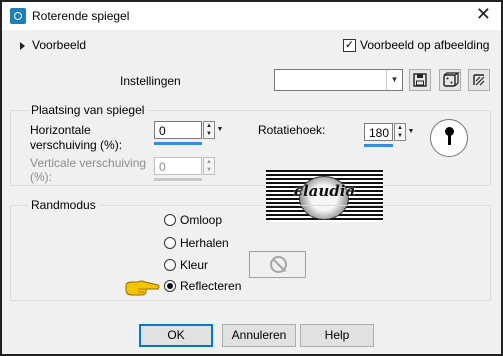  What do you see at coordinates (378, 145) in the screenshot?
I see `rotation-angle-slider` at bounding box center [378, 145].